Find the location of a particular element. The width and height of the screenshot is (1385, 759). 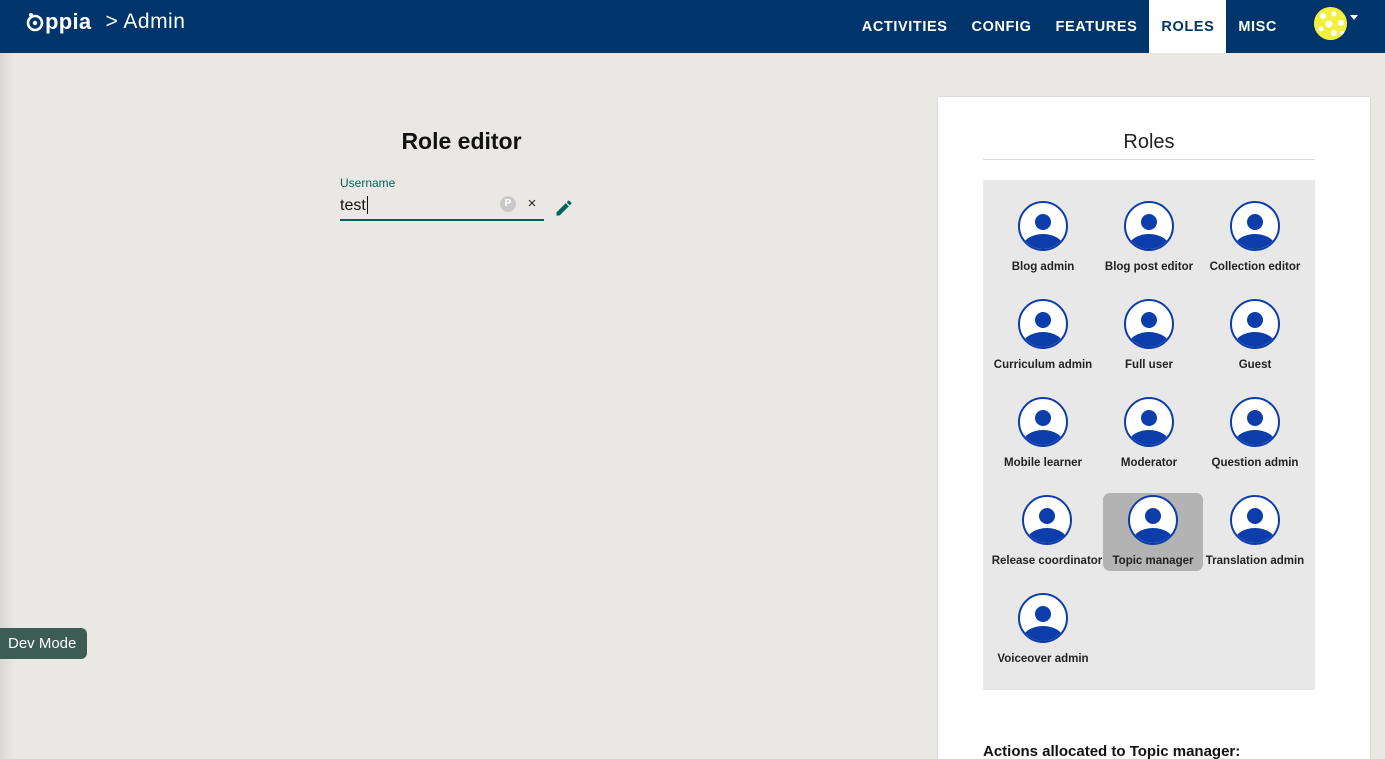

role-label: Guest is located at coordinates (1255, 365).